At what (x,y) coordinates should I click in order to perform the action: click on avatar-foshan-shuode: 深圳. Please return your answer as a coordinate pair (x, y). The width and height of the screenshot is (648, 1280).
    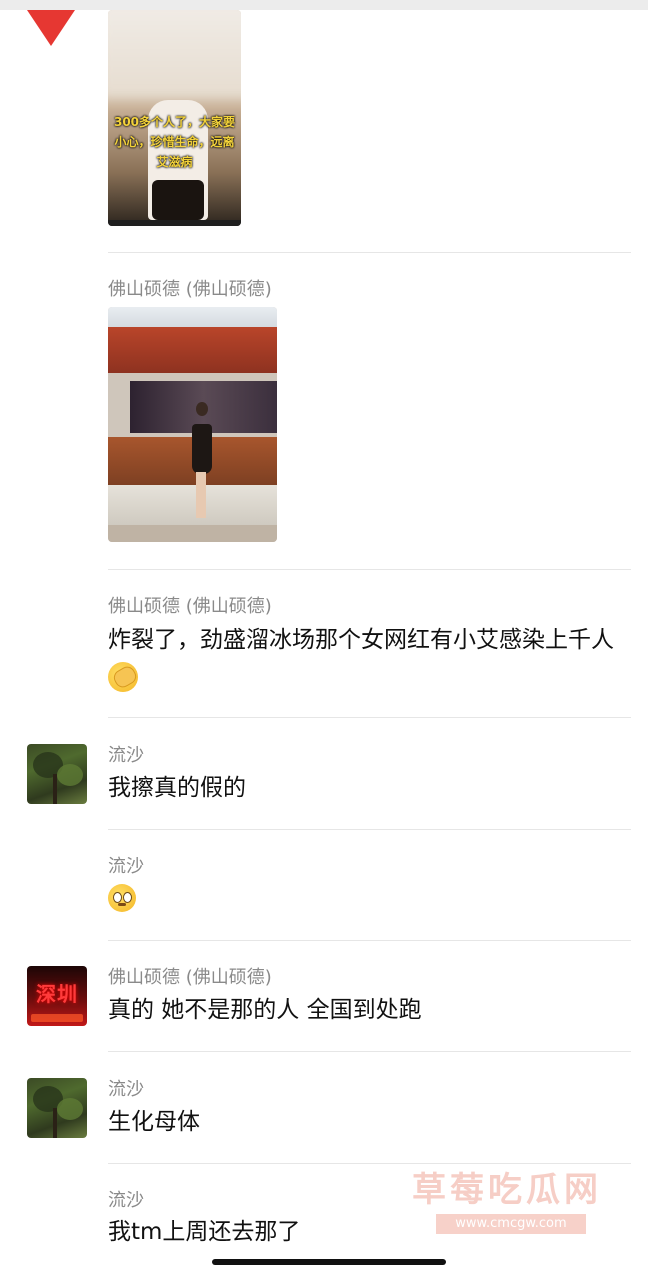
    Looking at the image, I should click on (57, 996).